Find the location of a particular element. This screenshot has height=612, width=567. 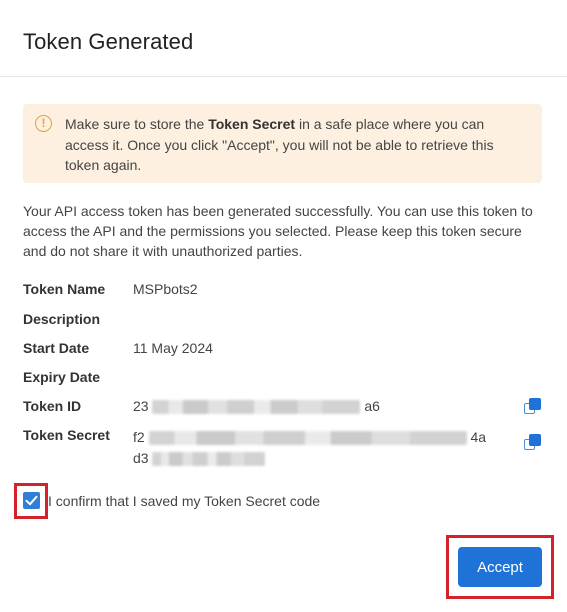

token-secret-label: Token Secret is located at coordinates (66, 435).